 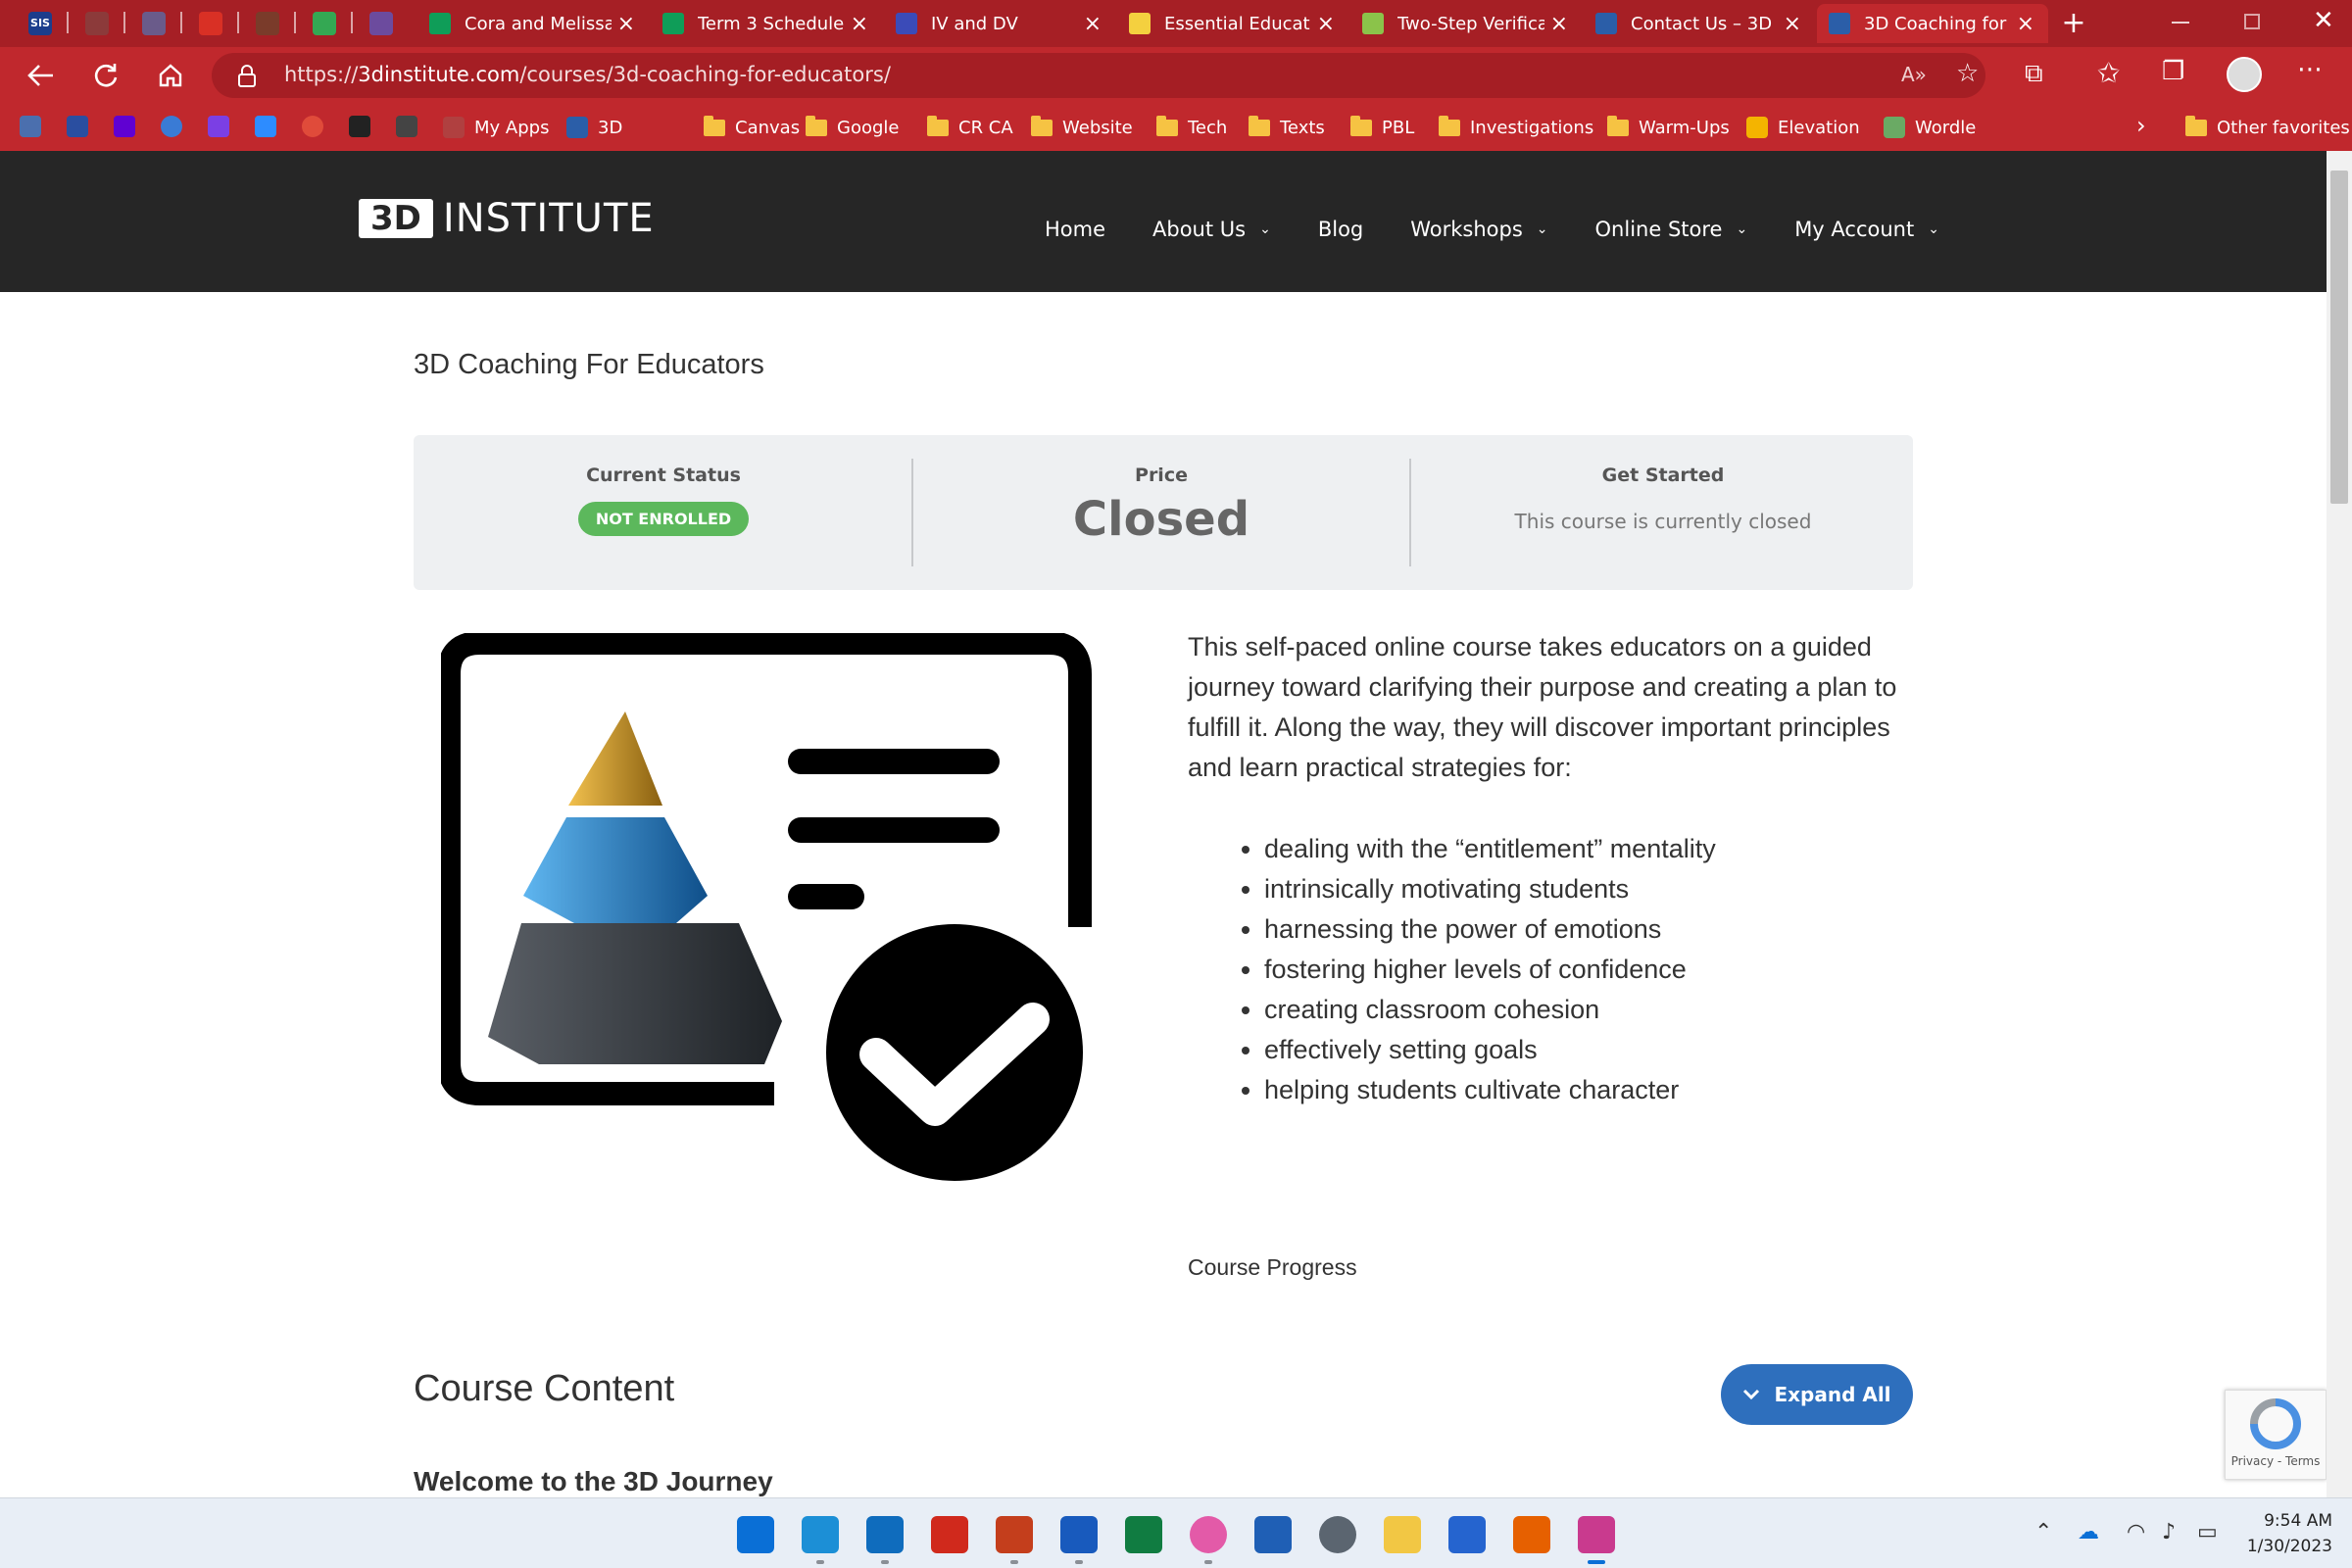 I want to click on drive-tab, so click(x=324, y=23).